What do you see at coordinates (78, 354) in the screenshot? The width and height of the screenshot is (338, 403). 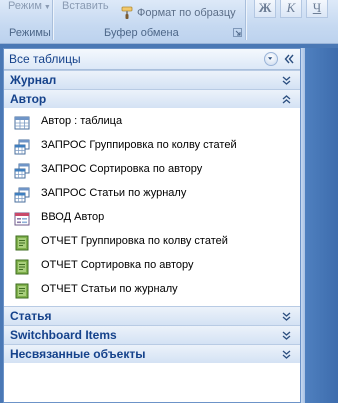 I see `nav-group-label: Несвязанные объекты` at bounding box center [78, 354].